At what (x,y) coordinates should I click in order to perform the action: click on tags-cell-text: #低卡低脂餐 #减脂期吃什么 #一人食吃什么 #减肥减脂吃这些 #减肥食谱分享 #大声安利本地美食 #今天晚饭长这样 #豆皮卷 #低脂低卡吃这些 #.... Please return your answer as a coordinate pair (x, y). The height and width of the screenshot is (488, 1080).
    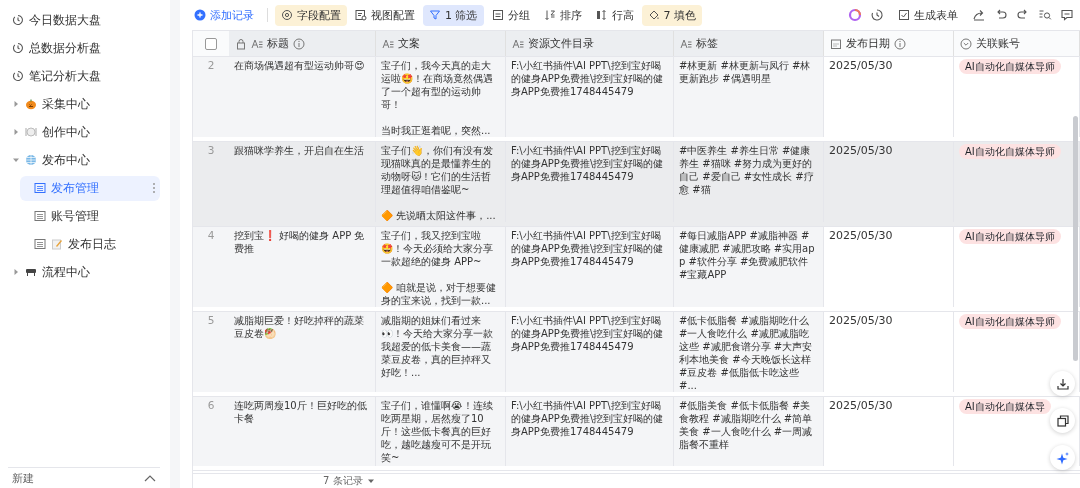
    Looking at the image, I should click on (746, 353).